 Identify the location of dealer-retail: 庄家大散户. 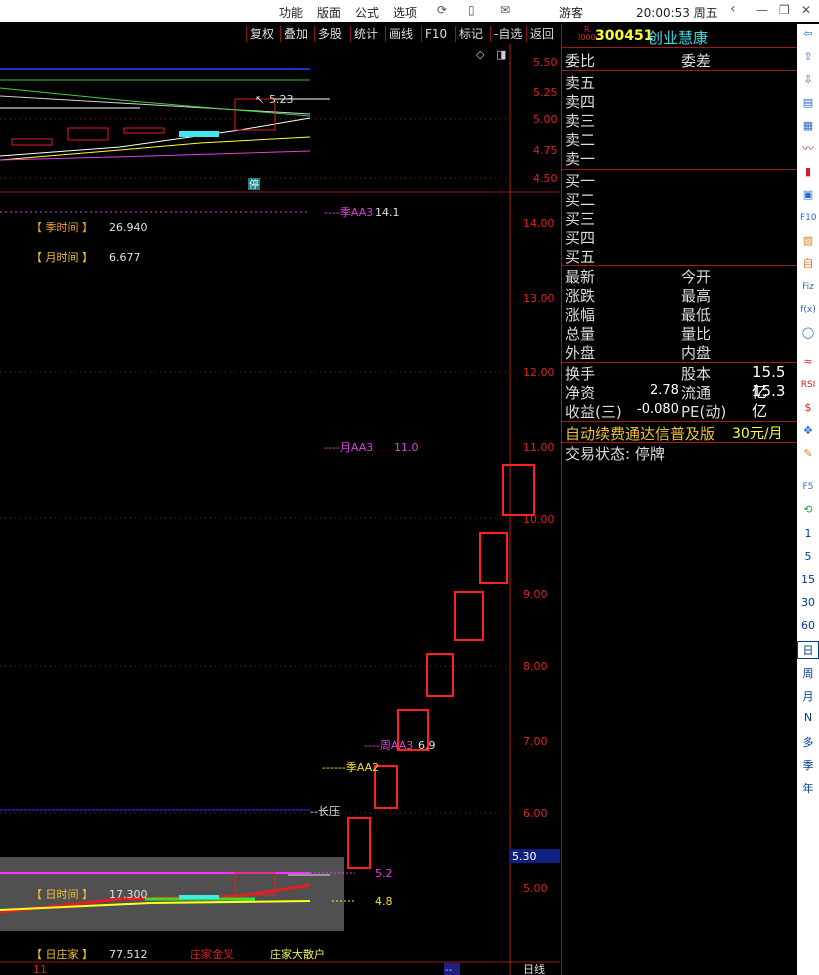
(297, 954).